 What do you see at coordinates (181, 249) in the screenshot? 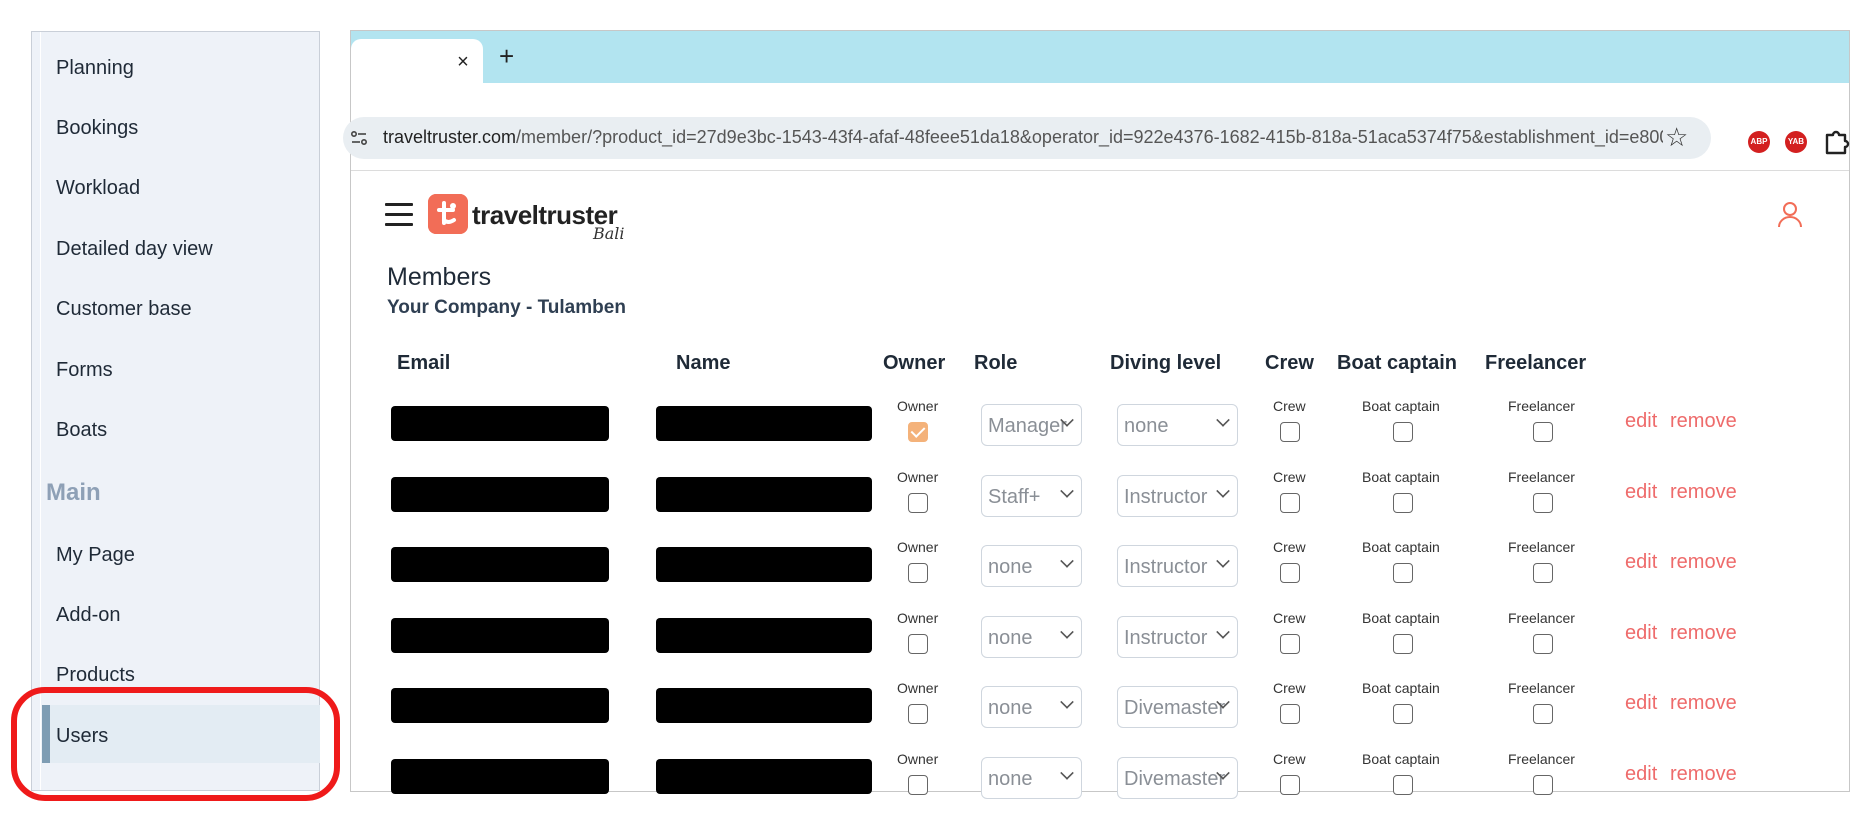
I see `sidebar-item-detailed-day-view: Detailed day view` at bounding box center [181, 249].